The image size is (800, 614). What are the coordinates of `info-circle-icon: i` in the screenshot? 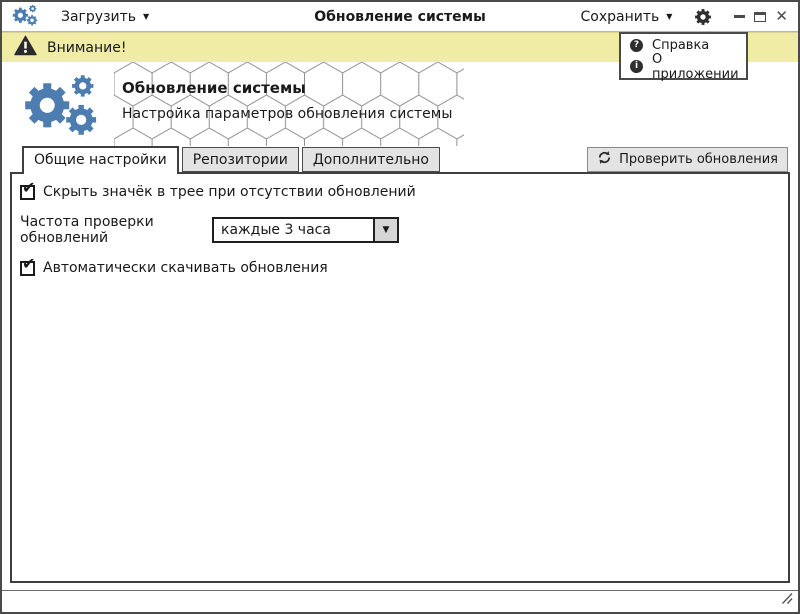 It's located at (636, 66).